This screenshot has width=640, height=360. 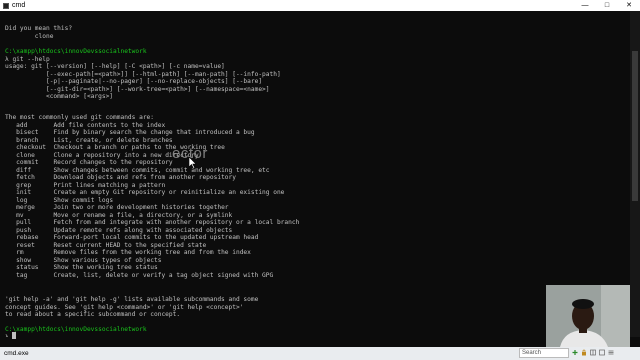 What do you see at coordinates (7, 335) in the screenshot?
I see `prompt-symbol: λ` at bounding box center [7, 335].